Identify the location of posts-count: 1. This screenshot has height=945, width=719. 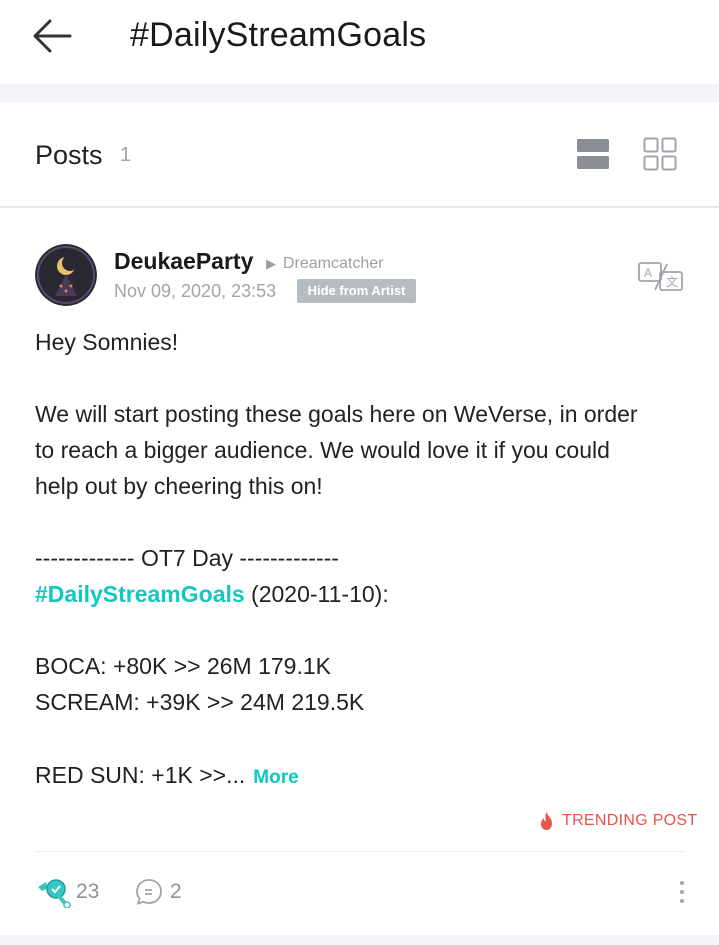
(126, 155).